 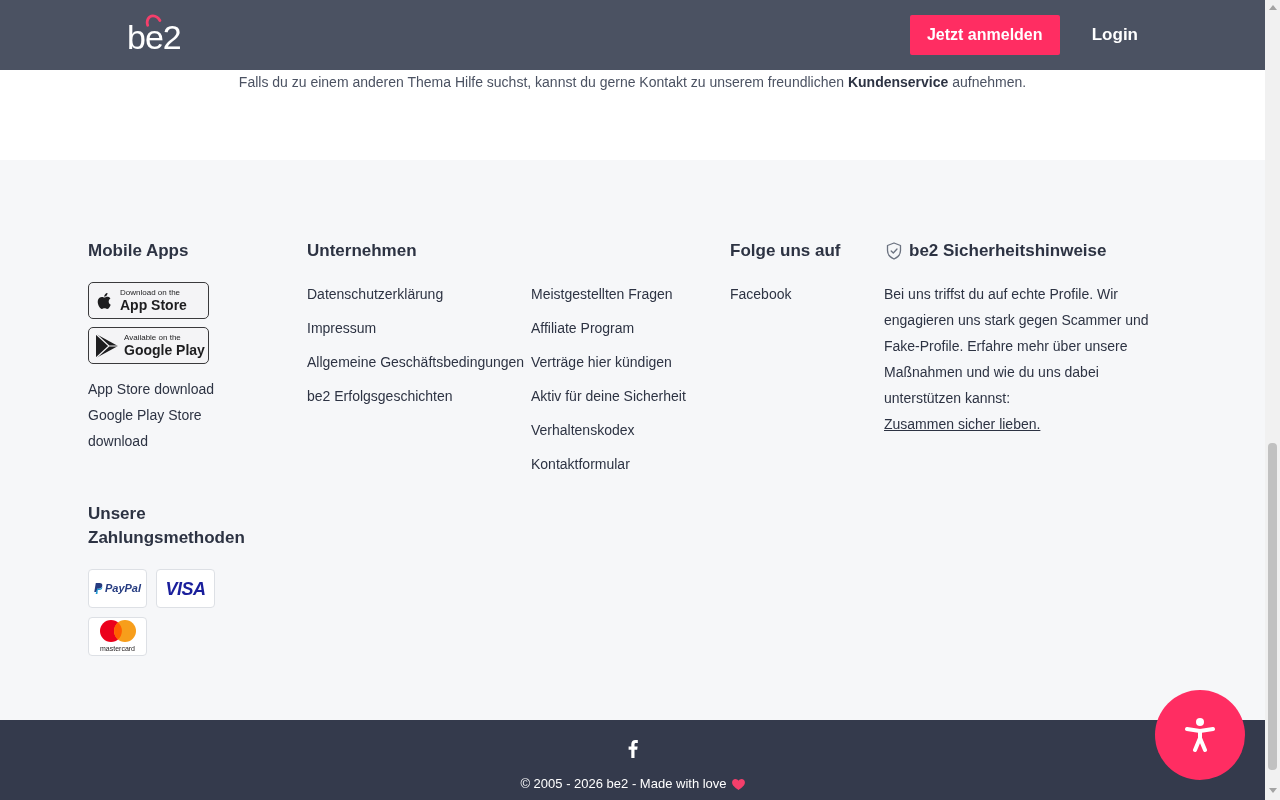 I want to click on section-heading: Mobile Apps, so click(x=138, y=251).